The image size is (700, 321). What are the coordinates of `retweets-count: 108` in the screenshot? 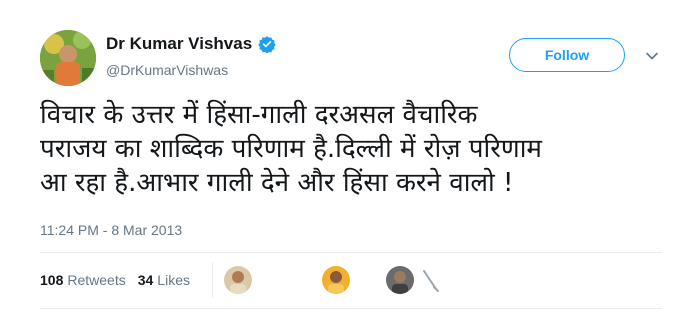 It's located at (51, 280).